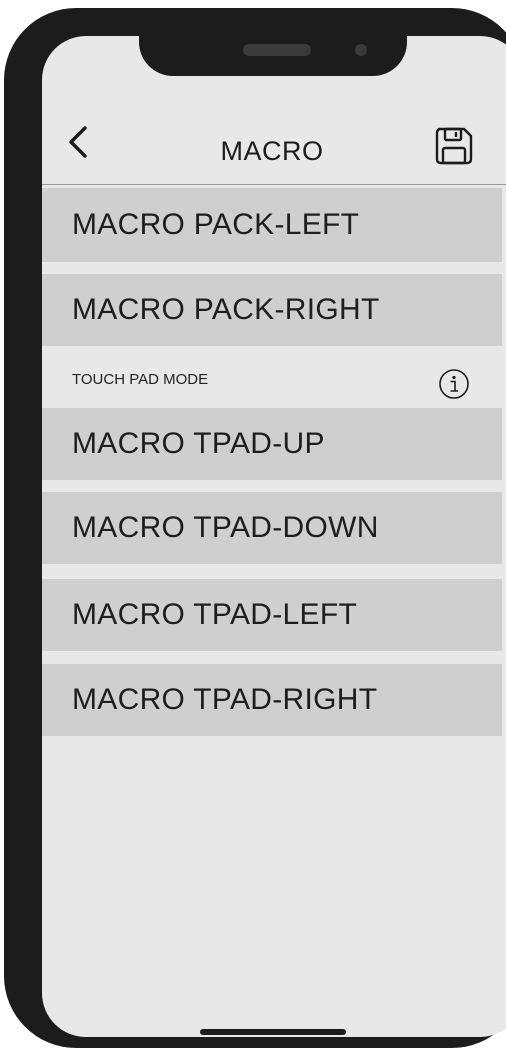 This screenshot has height=1051, width=506. I want to click on list-item-label: MACRO TPAD-DOWN, so click(225, 527).